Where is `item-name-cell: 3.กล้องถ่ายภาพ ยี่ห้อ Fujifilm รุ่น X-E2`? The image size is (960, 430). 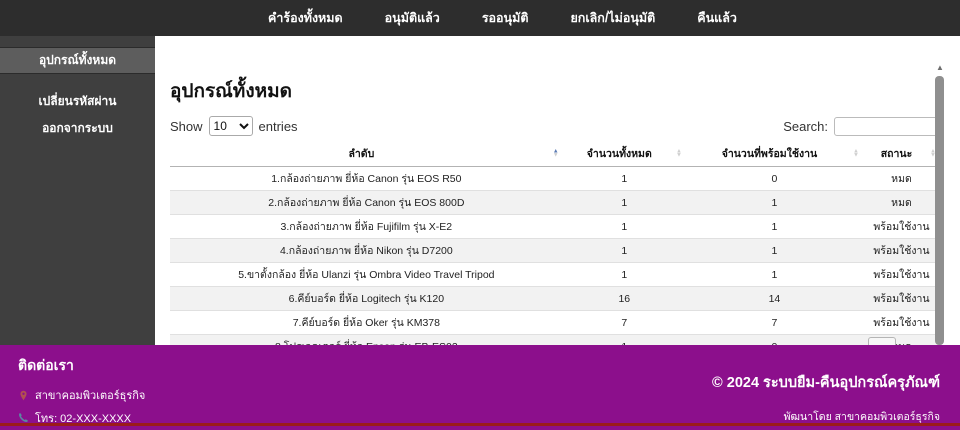 item-name-cell: 3.กล้องถ่ายภาพ ยี่ห้อ Fujifilm รุ่น X-E2 is located at coordinates (366, 226).